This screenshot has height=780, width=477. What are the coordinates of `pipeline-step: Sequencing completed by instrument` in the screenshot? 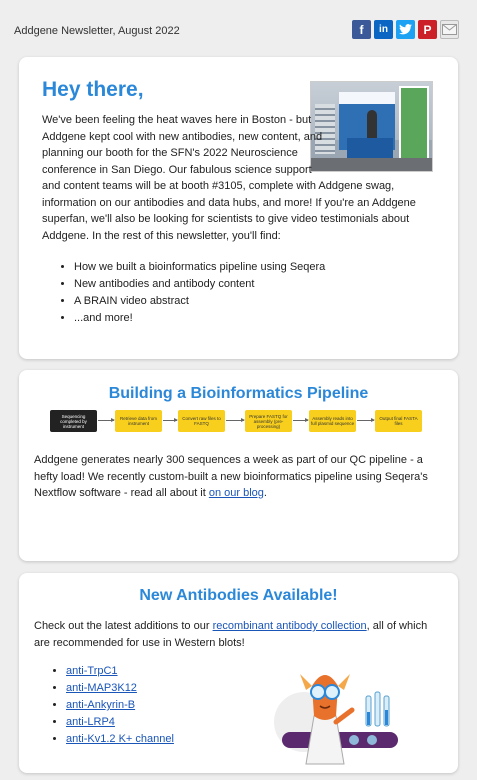 It's located at (73, 421).